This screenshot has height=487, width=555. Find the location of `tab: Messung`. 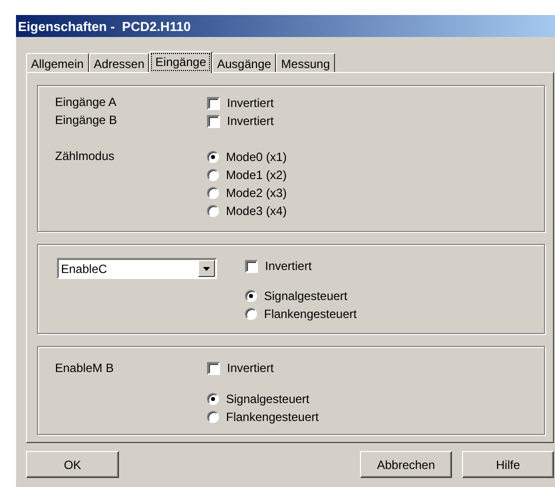

tab: Messung is located at coordinates (305, 62).